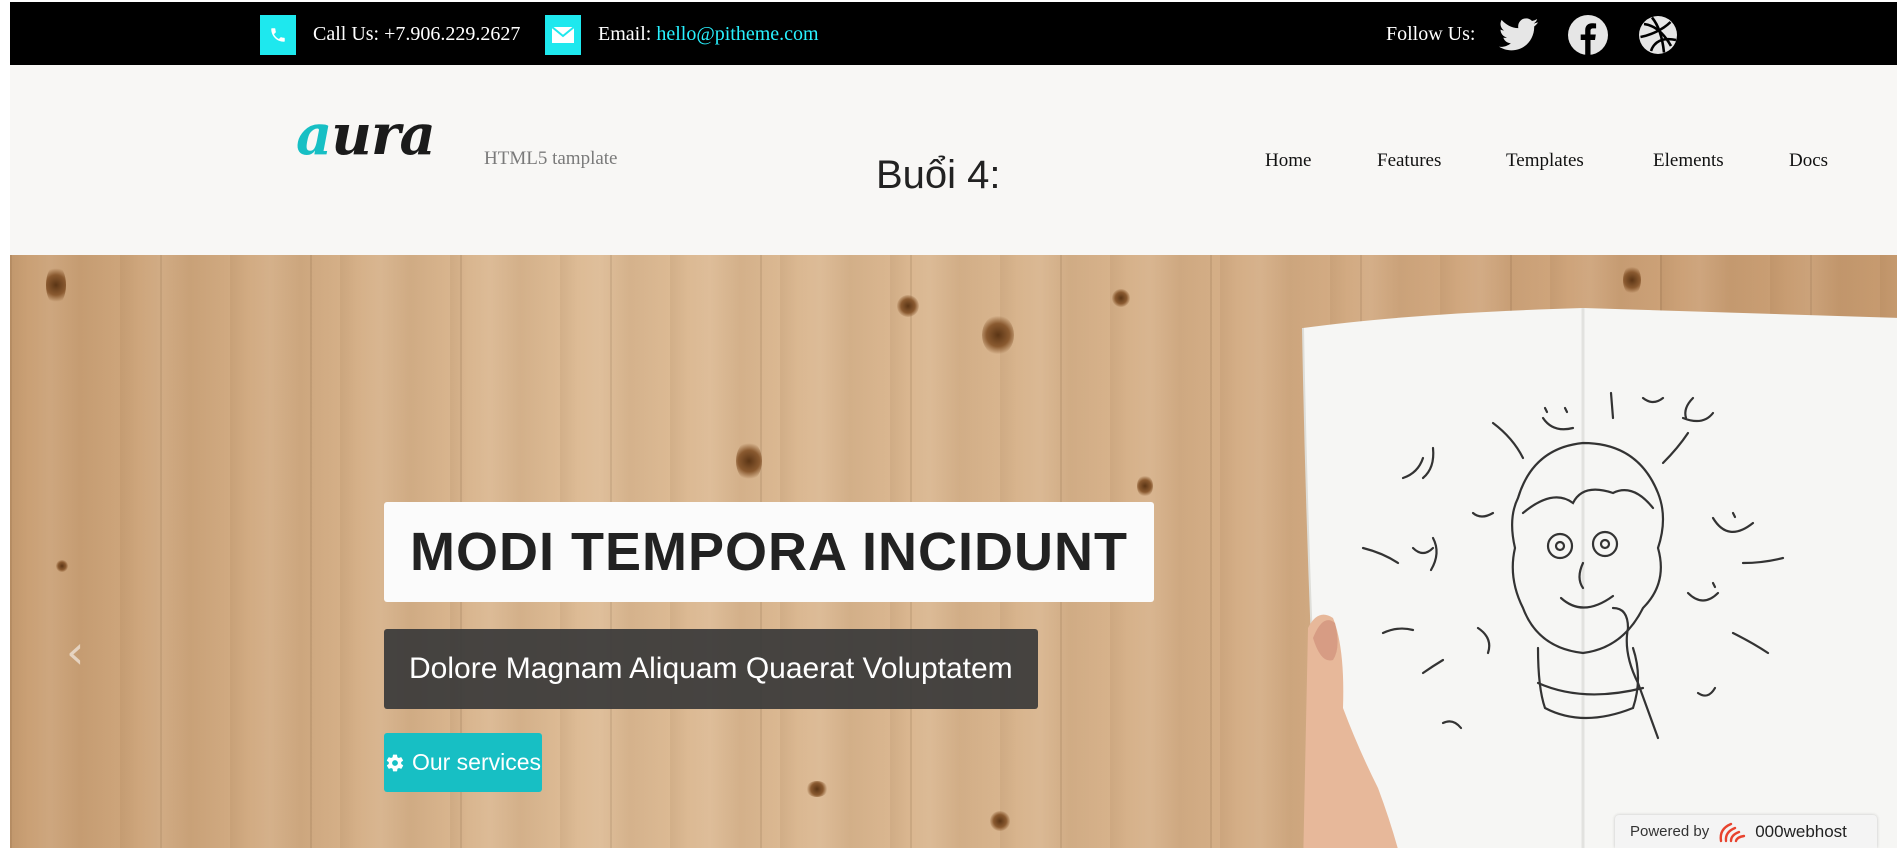 This screenshot has width=1897, height=848. Describe the element at coordinates (563, 35) in the screenshot. I see `mail-icon` at that location.